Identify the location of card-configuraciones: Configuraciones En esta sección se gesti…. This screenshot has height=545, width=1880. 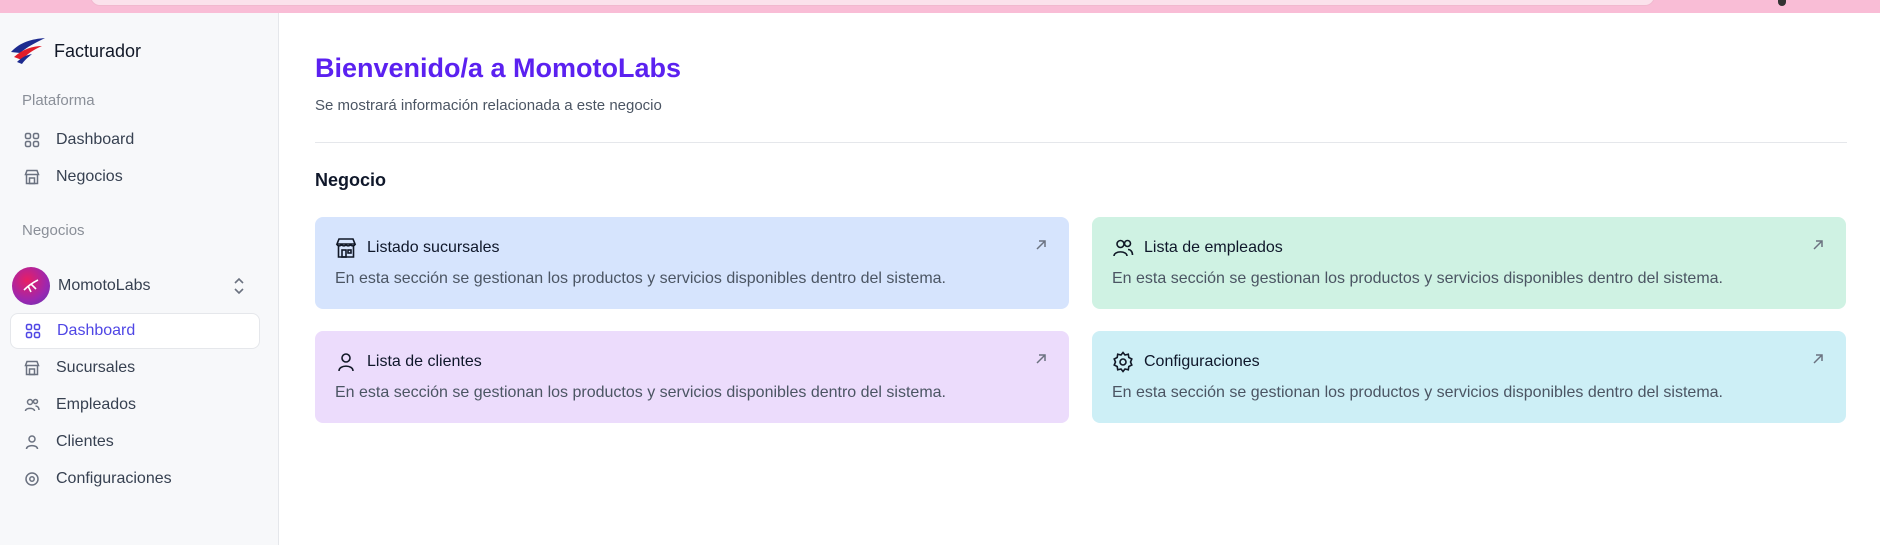
(1469, 377).